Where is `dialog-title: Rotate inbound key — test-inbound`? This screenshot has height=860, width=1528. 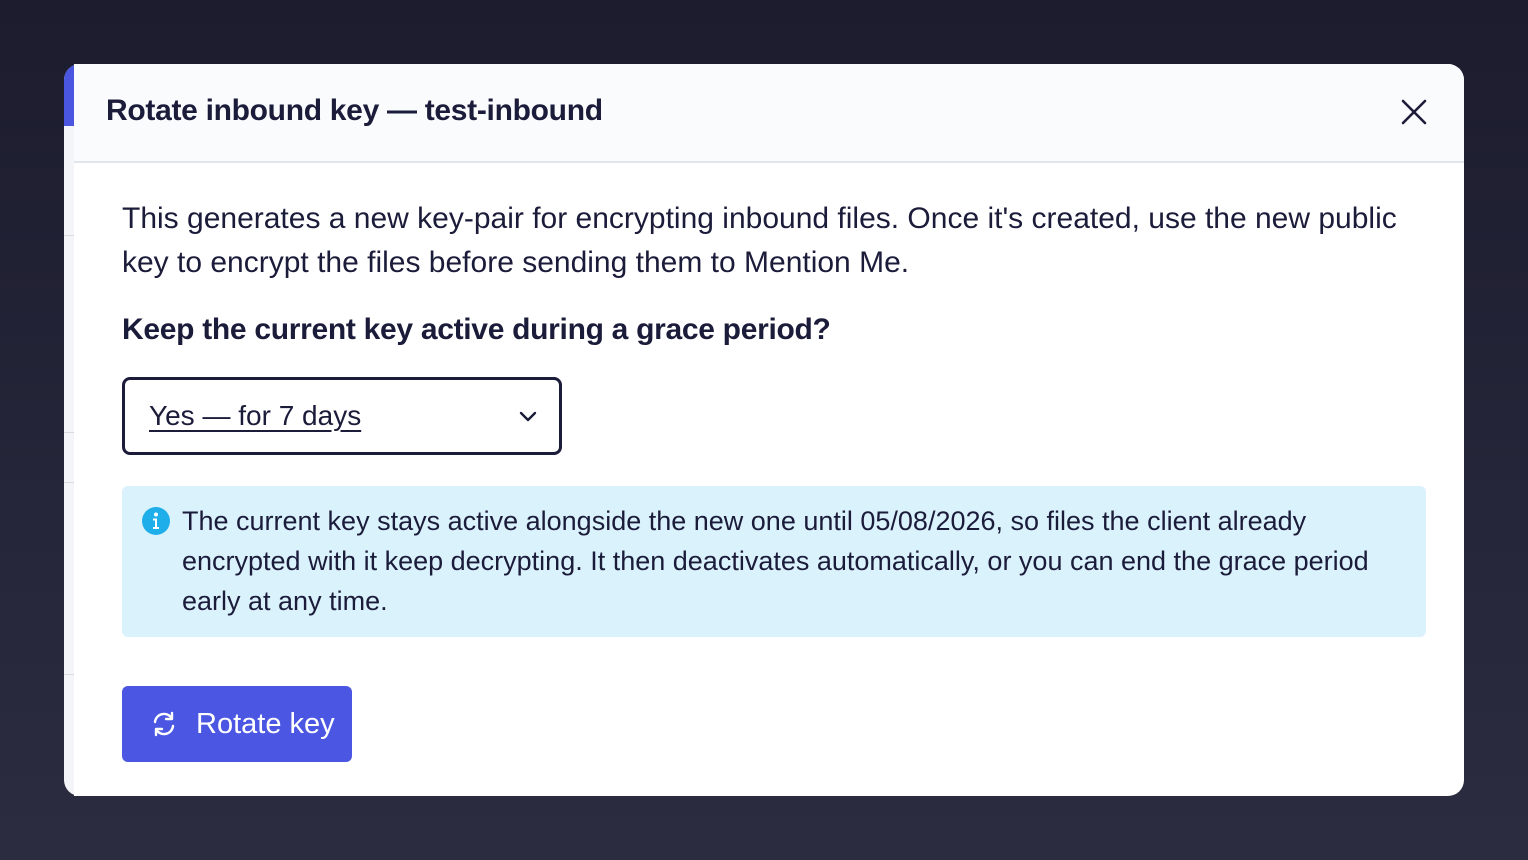 dialog-title: Rotate inbound key — test-inbound is located at coordinates (354, 110).